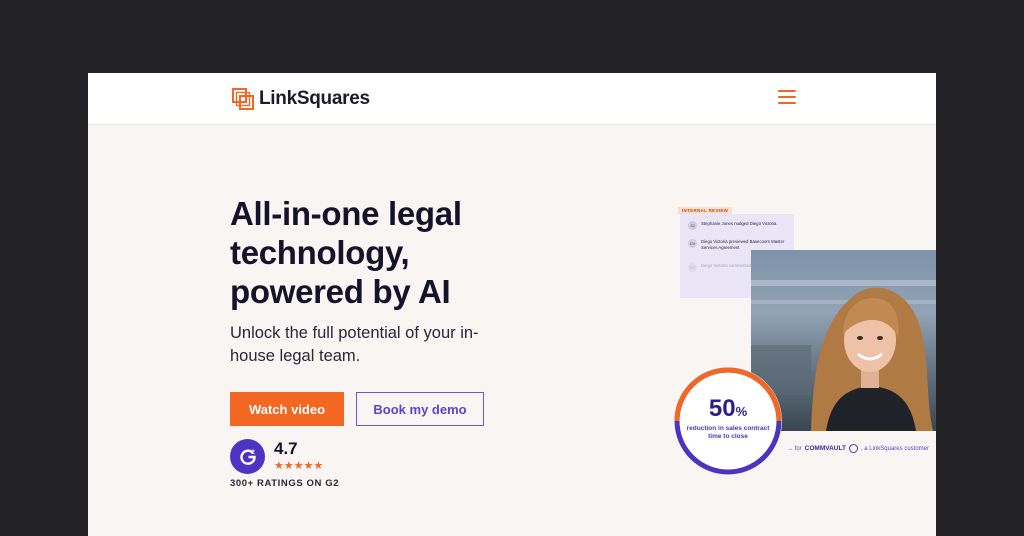 The image size is (1024, 536). What do you see at coordinates (243, 99) in the screenshot?
I see `linksquares-logo-icon` at bounding box center [243, 99].